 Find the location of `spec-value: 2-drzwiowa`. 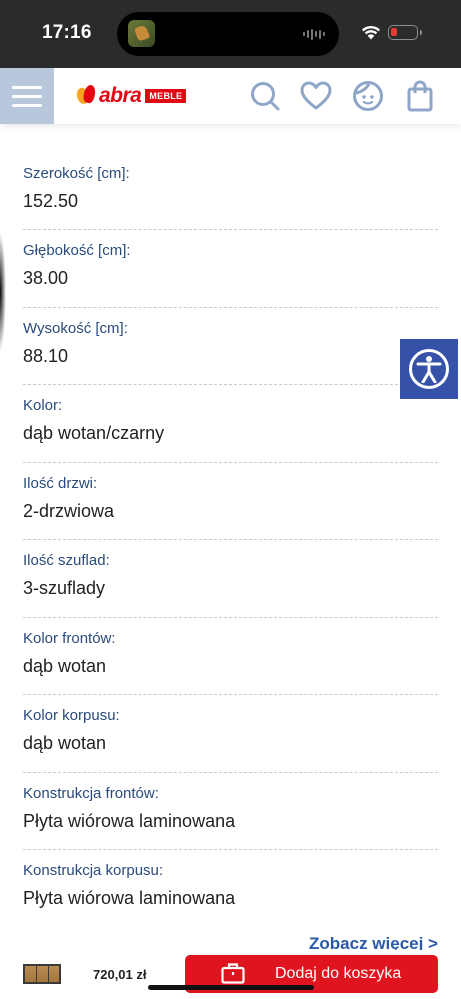

spec-value: 2-drzwiowa is located at coordinates (69, 510).